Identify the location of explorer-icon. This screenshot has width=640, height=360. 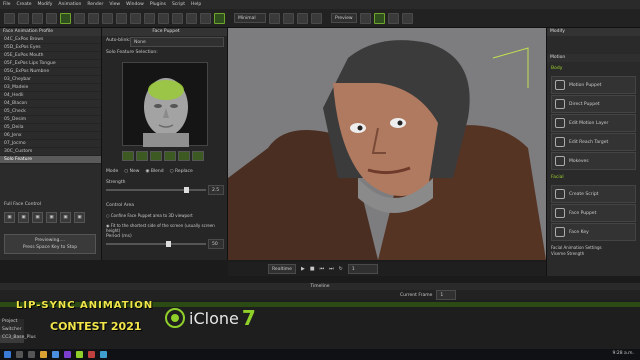
(43, 354).